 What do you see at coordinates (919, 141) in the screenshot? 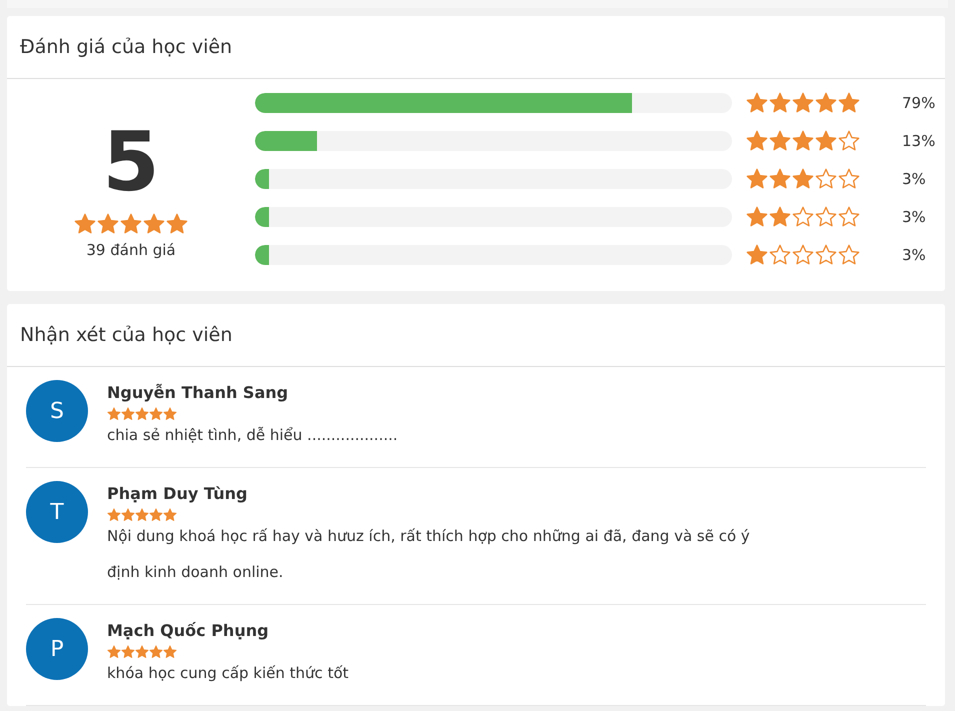
I see `percent-label: 13%` at bounding box center [919, 141].